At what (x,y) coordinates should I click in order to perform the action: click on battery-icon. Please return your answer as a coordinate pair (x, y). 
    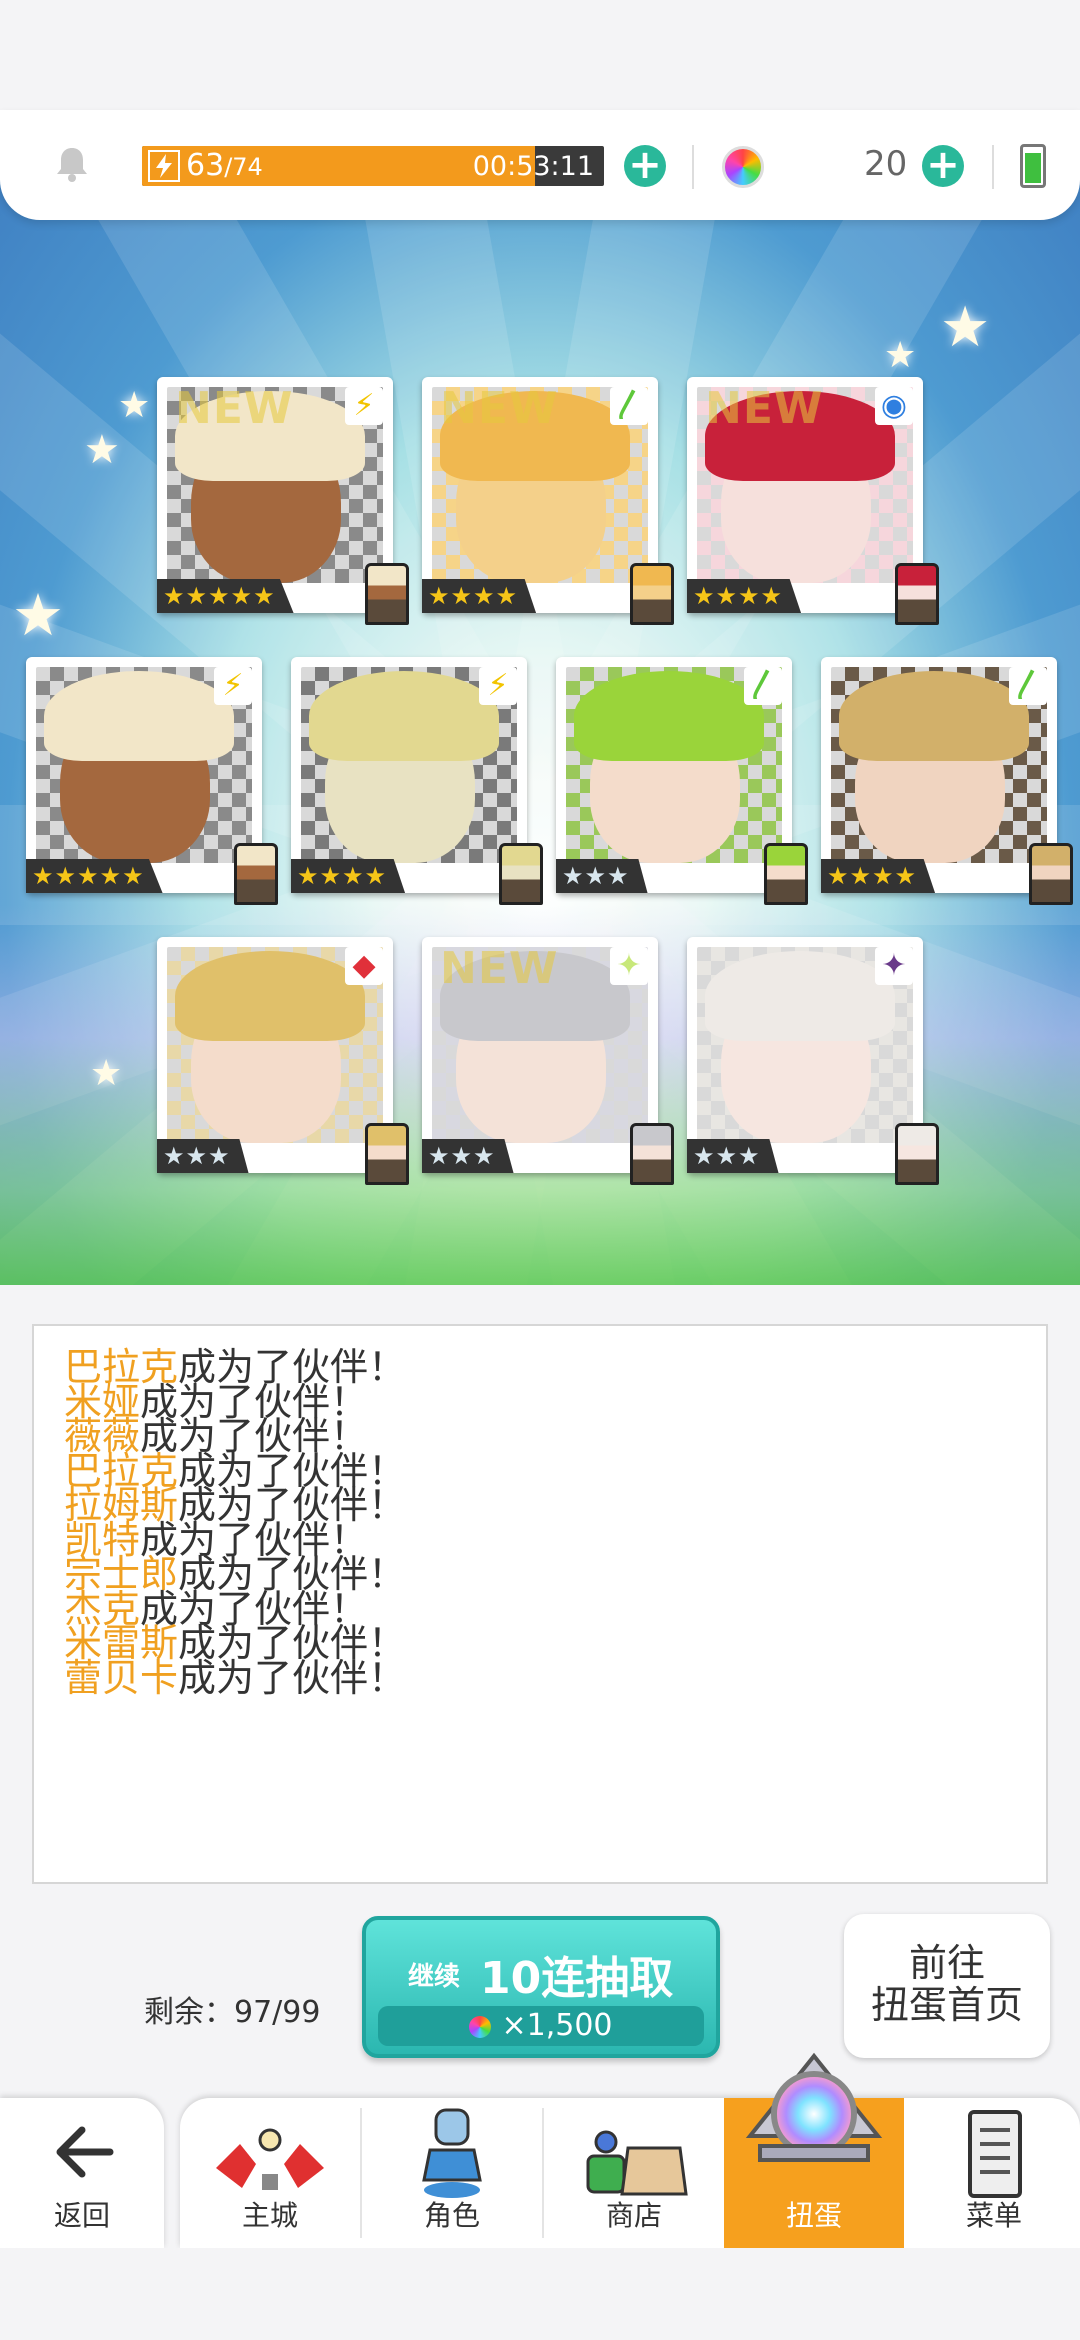
    Looking at the image, I should click on (1033, 166).